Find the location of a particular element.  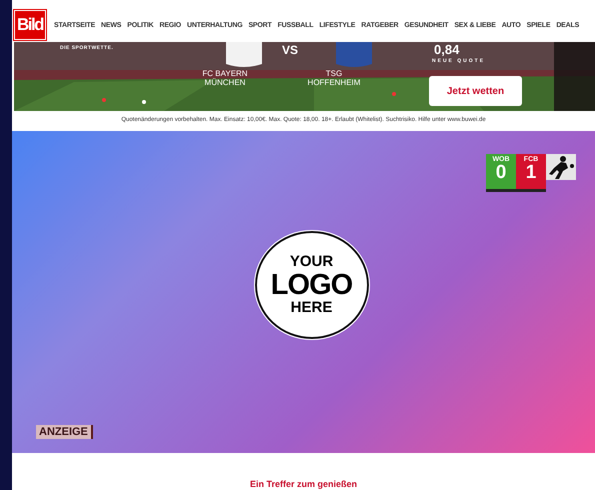

headline: Ein Treffer zum genießen is located at coordinates (303, 483).